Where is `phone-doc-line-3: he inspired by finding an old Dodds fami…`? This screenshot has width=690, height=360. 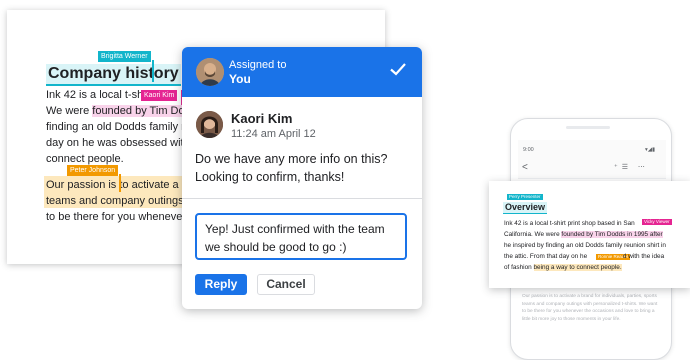 phone-doc-line-3: he inspired by finding an old Dodds fami… is located at coordinates (585, 245).